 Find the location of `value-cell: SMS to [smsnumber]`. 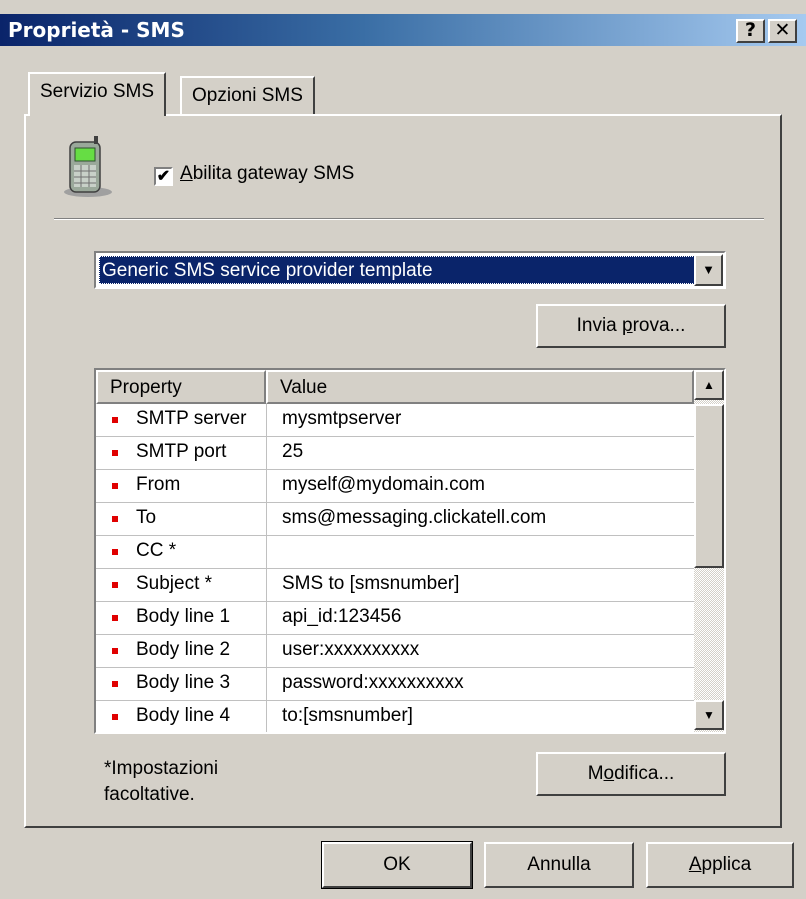

value-cell: SMS to [smsnumber] is located at coordinates (370, 584).